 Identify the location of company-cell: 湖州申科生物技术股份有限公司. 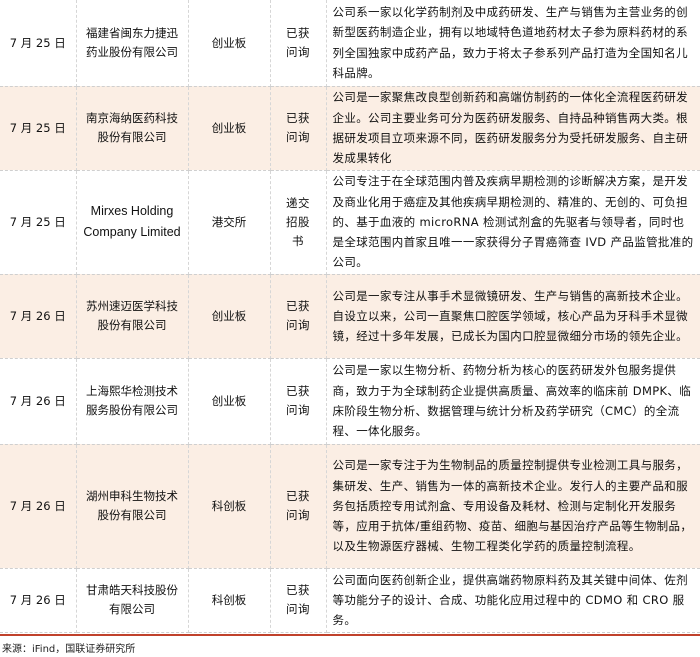
(132, 506).